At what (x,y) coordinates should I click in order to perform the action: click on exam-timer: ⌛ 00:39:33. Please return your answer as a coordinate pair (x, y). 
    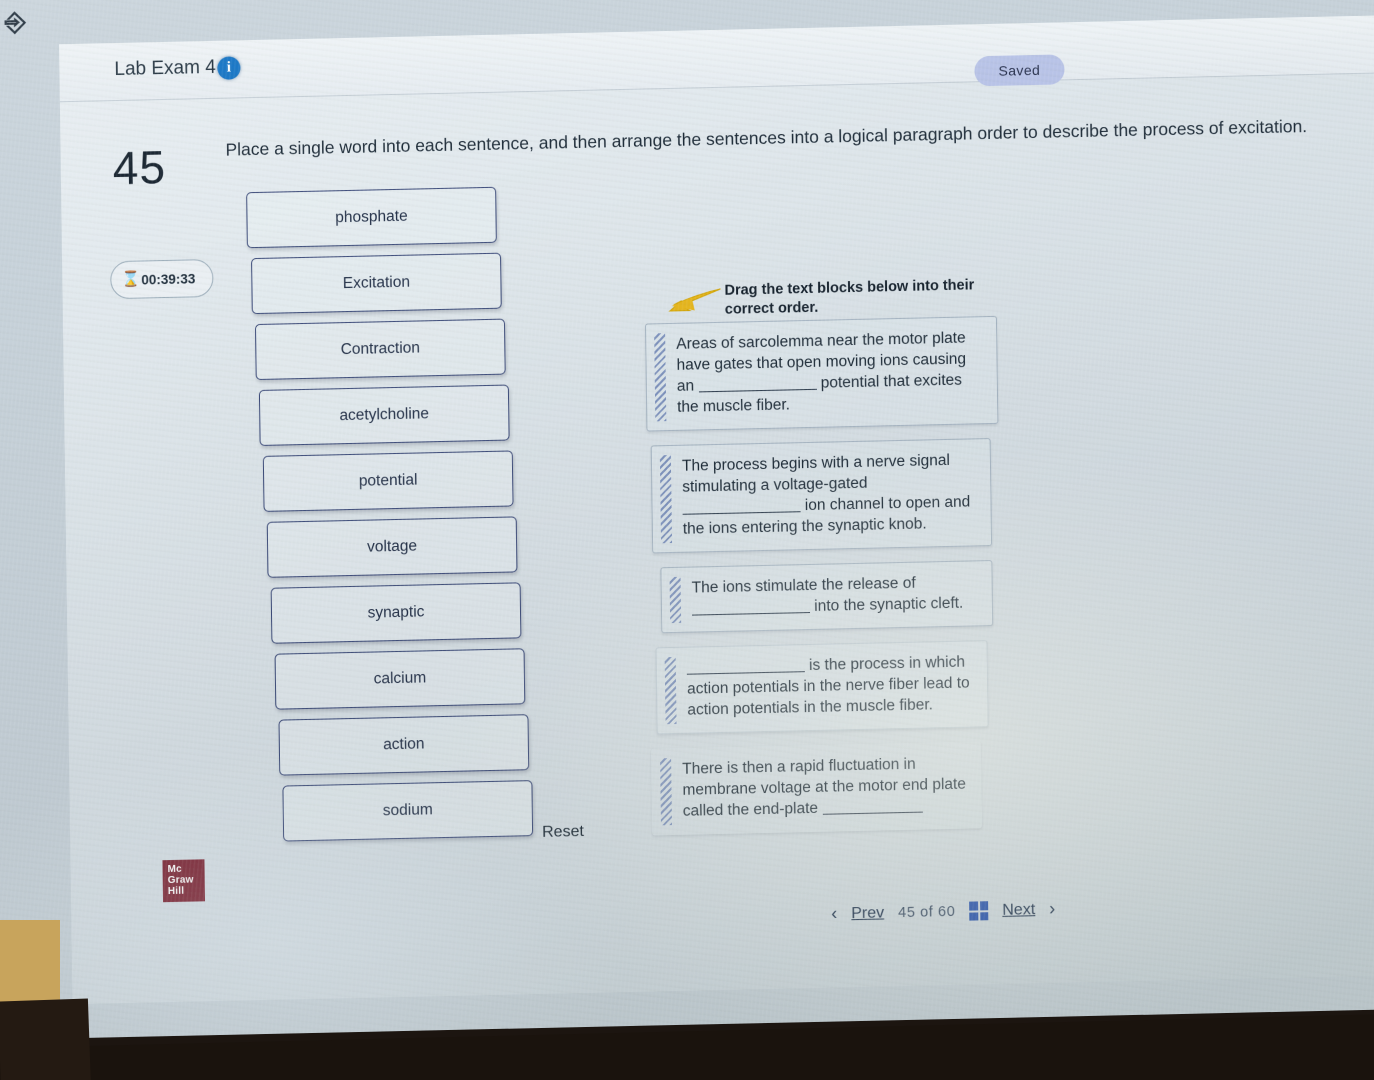
    Looking at the image, I should click on (162, 279).